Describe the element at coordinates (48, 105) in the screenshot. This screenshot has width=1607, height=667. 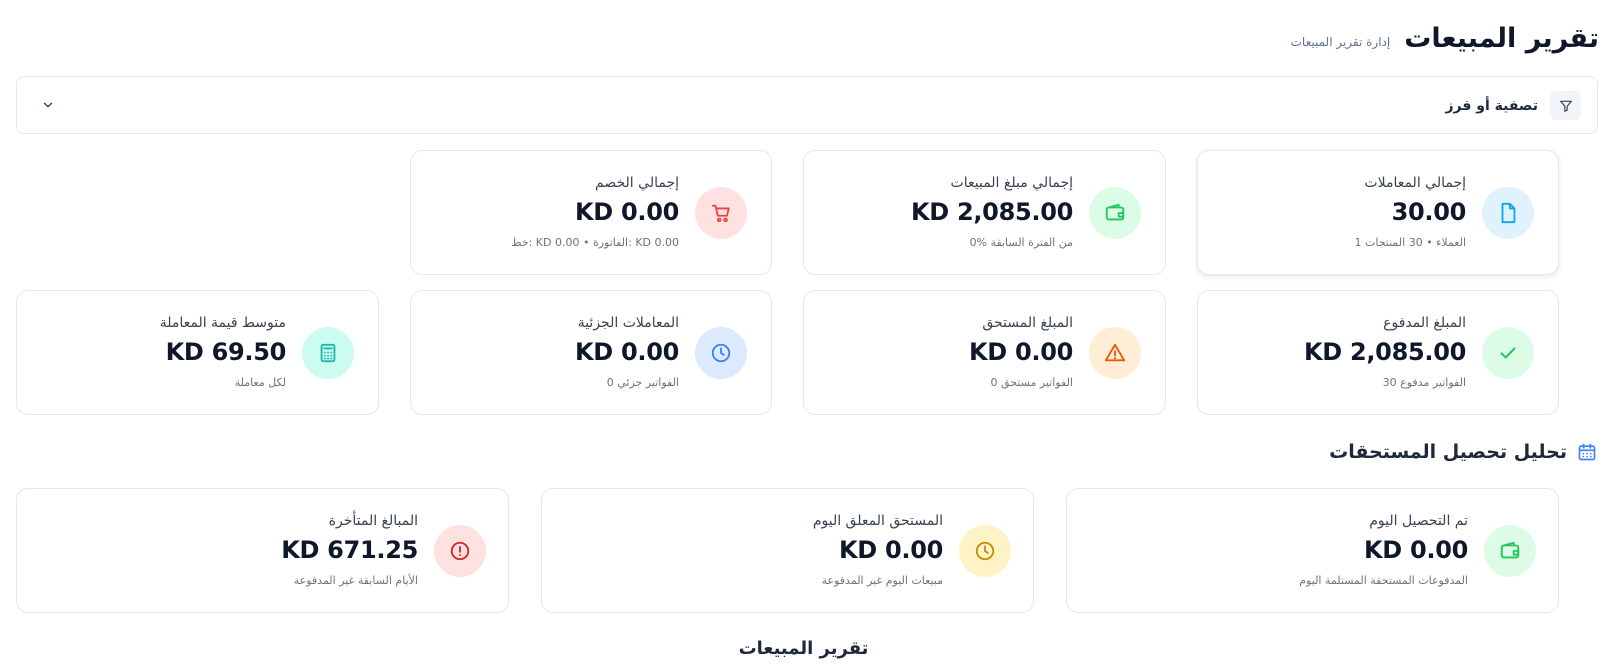
I see `chevron-down-icon` at that location.